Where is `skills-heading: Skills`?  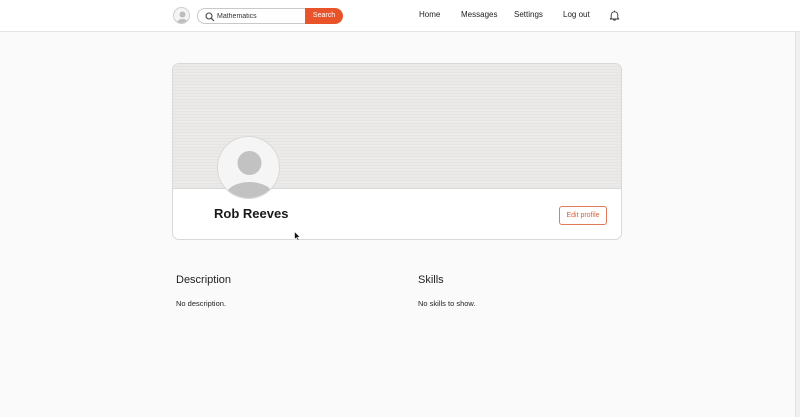
skills-heading: Skills is located at coordinates (431, 280).